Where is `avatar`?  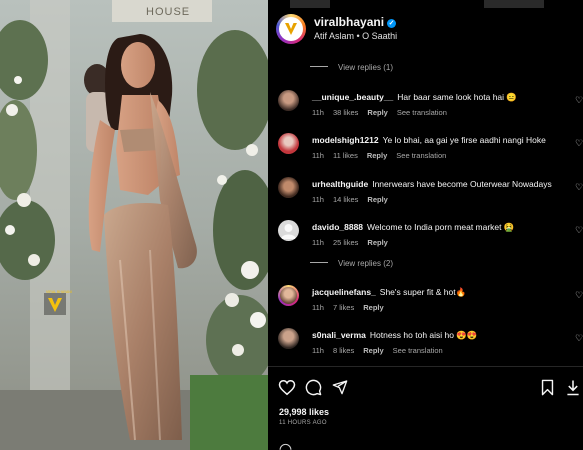
avatar is located at coordinates (291, 29).